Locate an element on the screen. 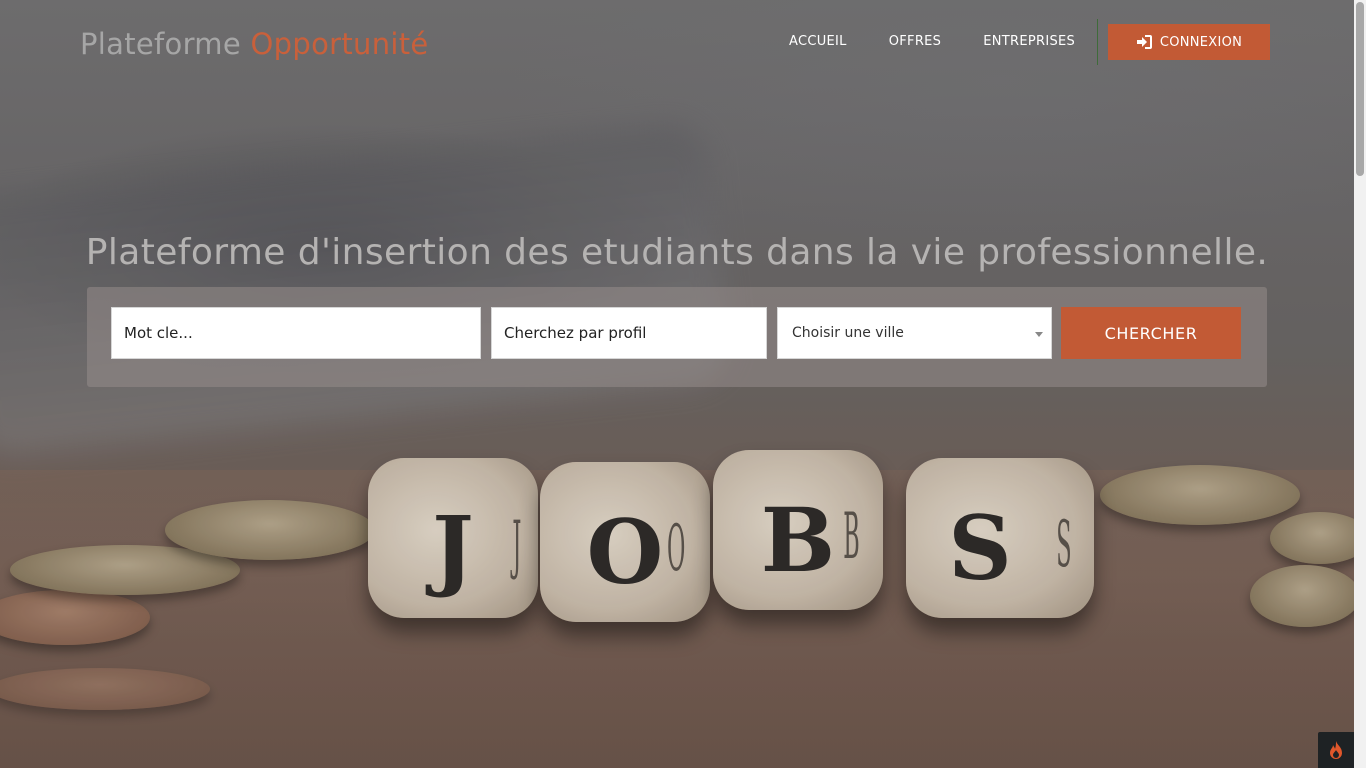 The width and height of the screenshot is (1366, 768). page-scrollbar is located at coordinates (1360, 384).